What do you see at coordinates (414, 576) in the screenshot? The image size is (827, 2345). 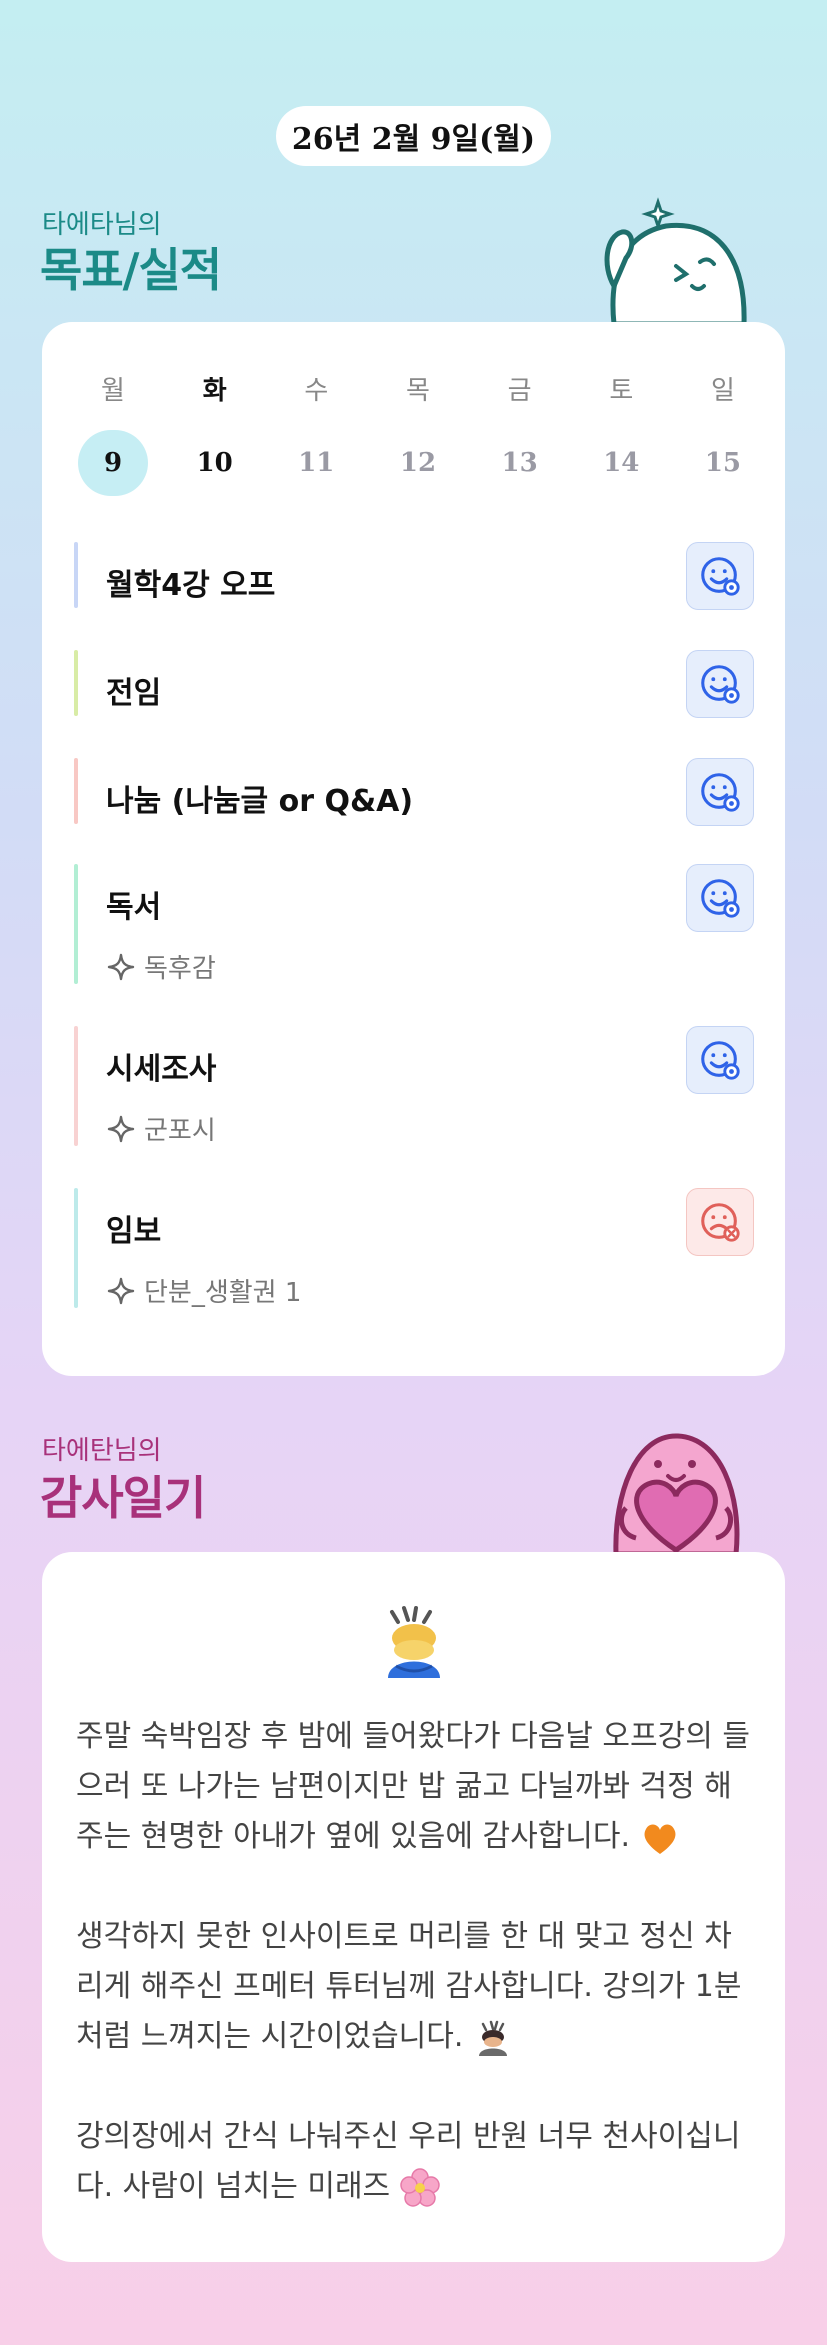 I see `goal-item: 월학4강 오프` at bounding box center [414, 576].